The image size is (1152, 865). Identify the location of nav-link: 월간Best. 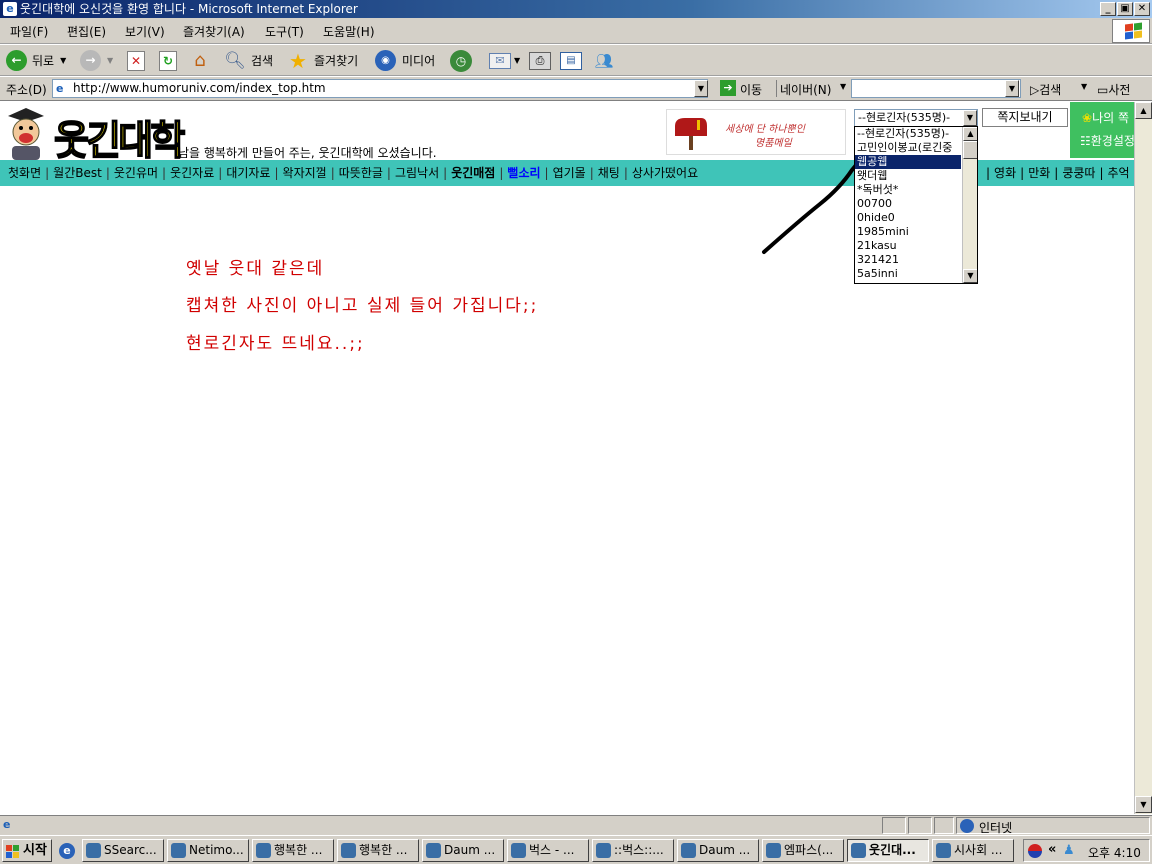
(77, 173).